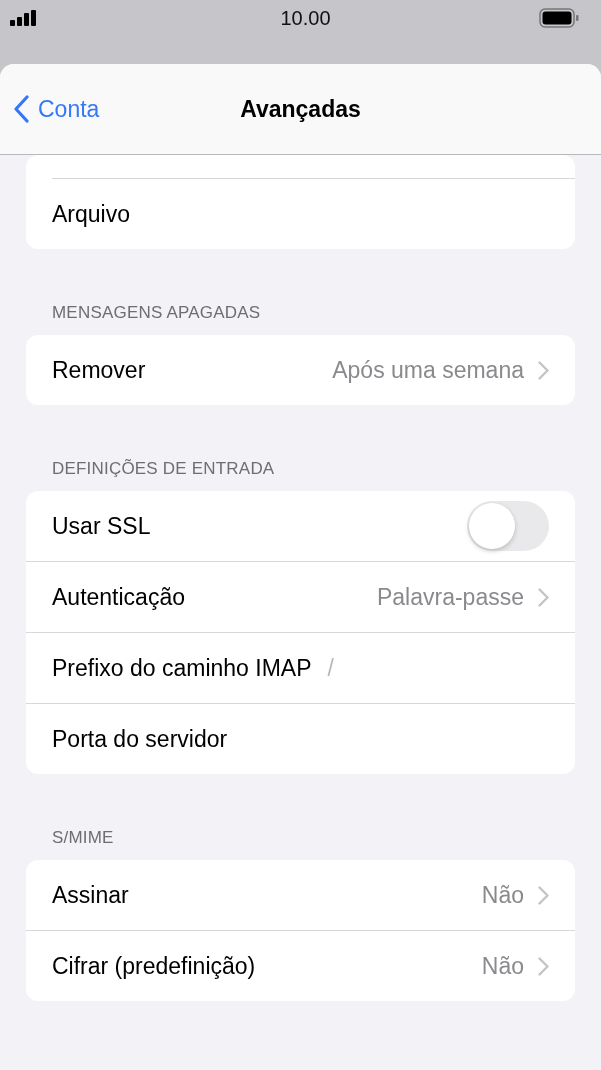 This screenshot has height=1070, width=601. Describe the element at coordinates (90, 895) in the screenshot. I see `row-label: Assinar` at that location.